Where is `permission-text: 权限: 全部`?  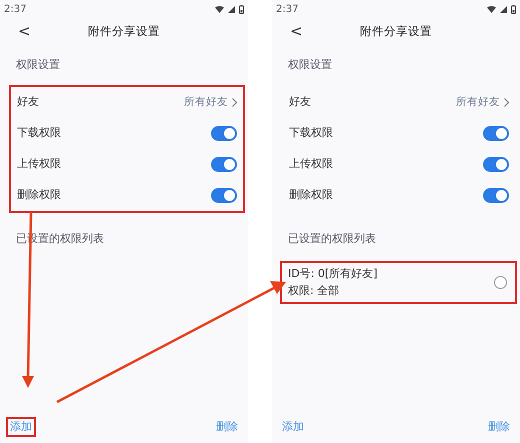
permission-text: 权限: 全部 is located at coordinates (314, 290).